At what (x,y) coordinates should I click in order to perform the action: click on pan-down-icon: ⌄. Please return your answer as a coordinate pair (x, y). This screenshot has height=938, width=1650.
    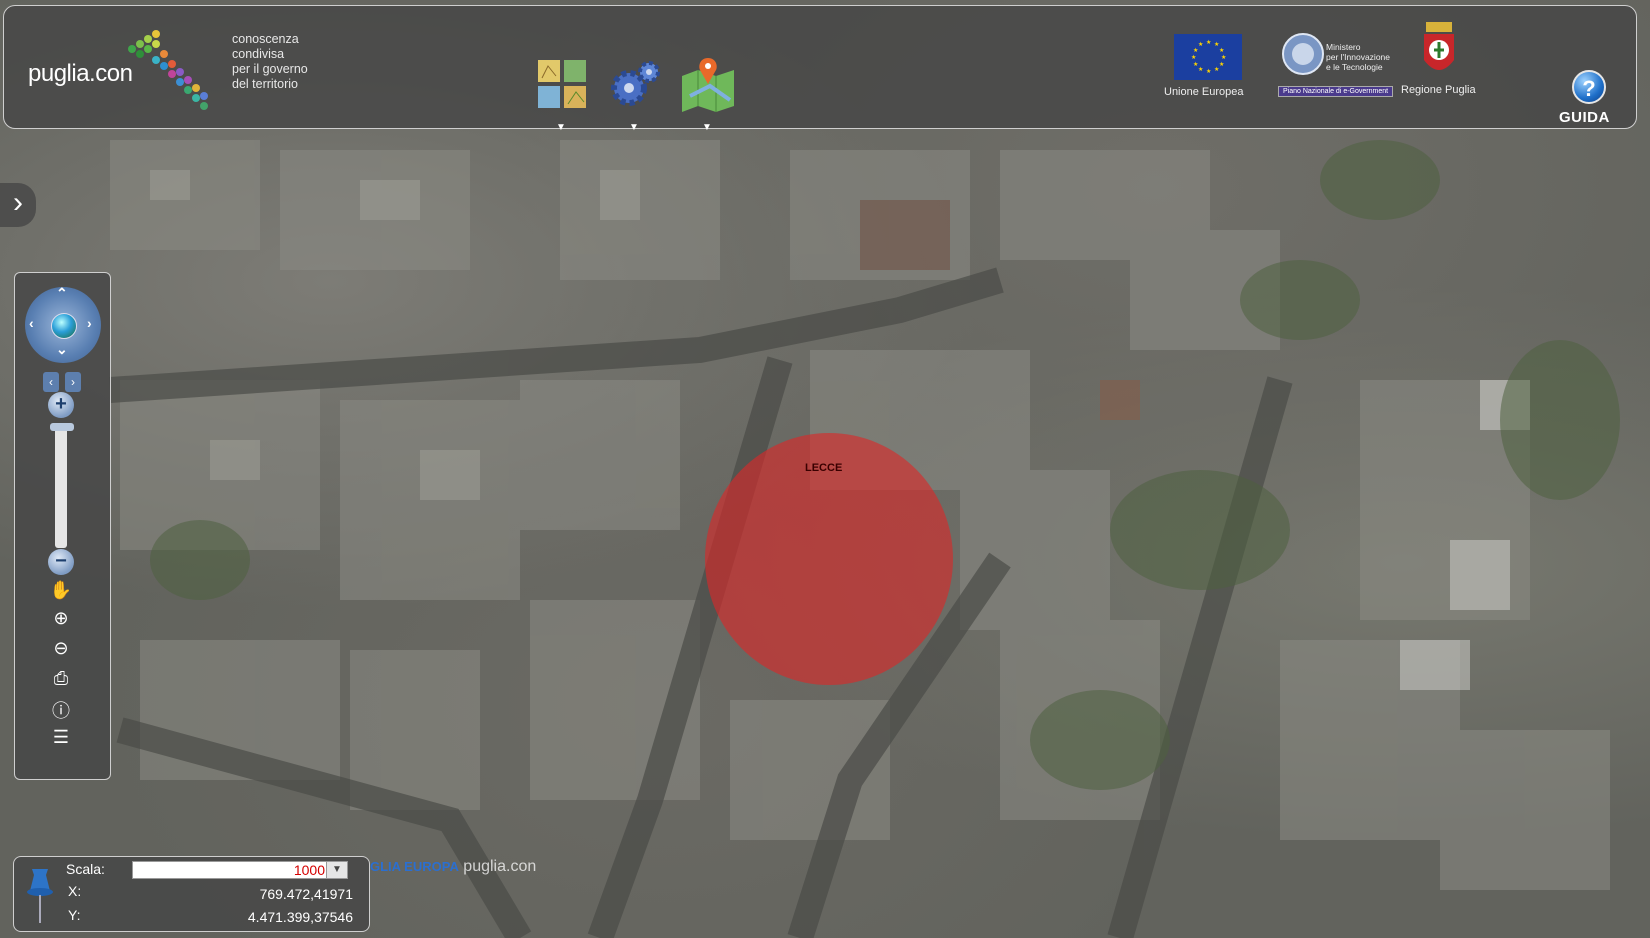
    Looking at the image, I should click on (62, 349).